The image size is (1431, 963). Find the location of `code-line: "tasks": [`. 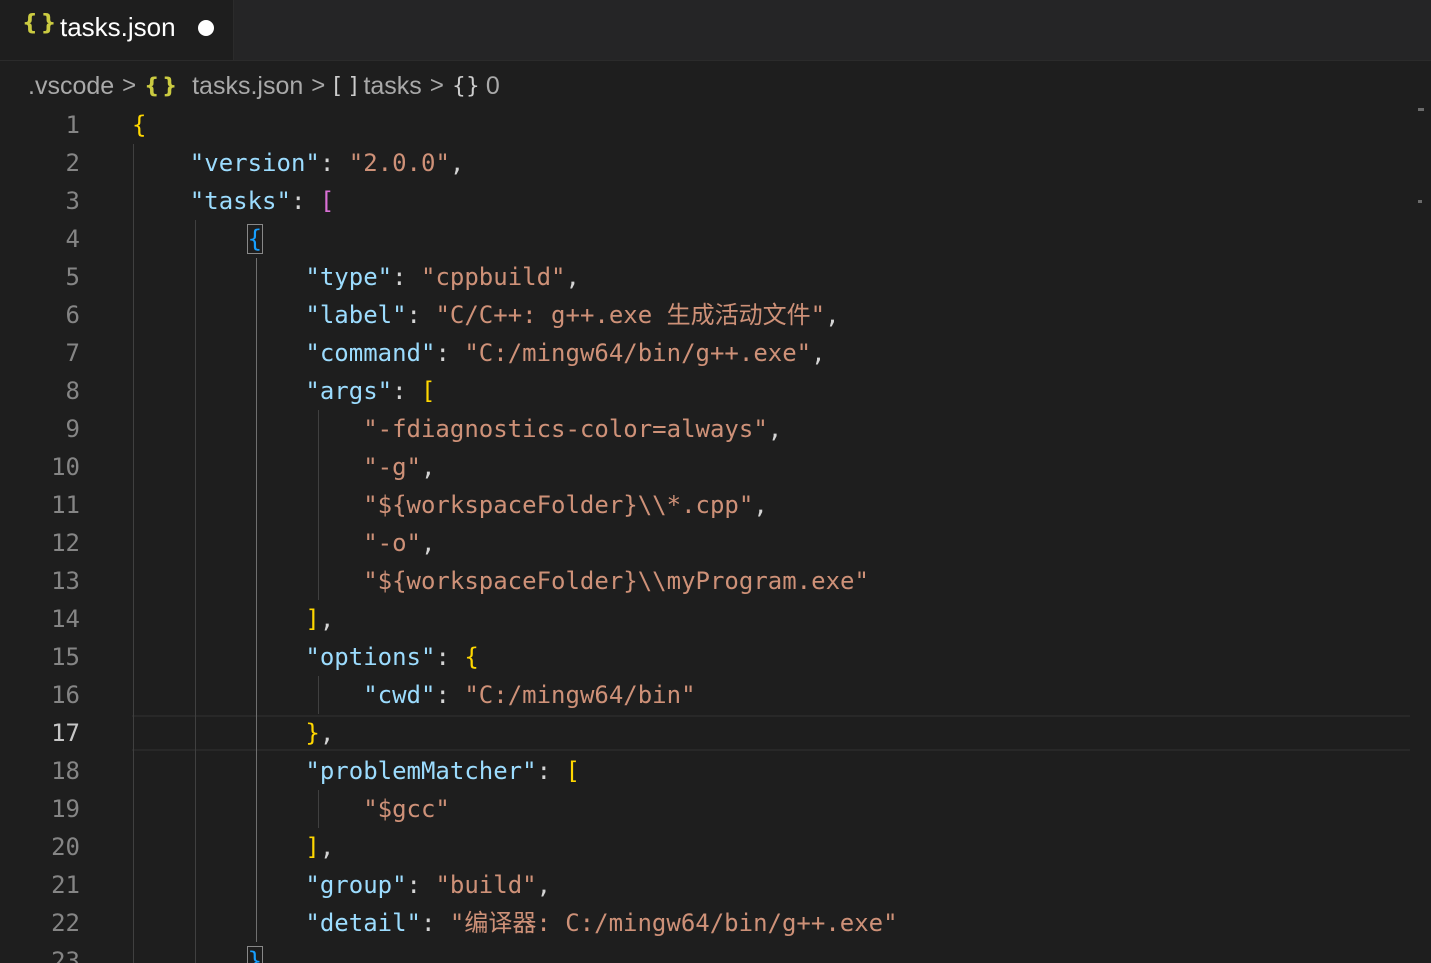

code-line: "tasks": [ is located at coordinates (233, 201).